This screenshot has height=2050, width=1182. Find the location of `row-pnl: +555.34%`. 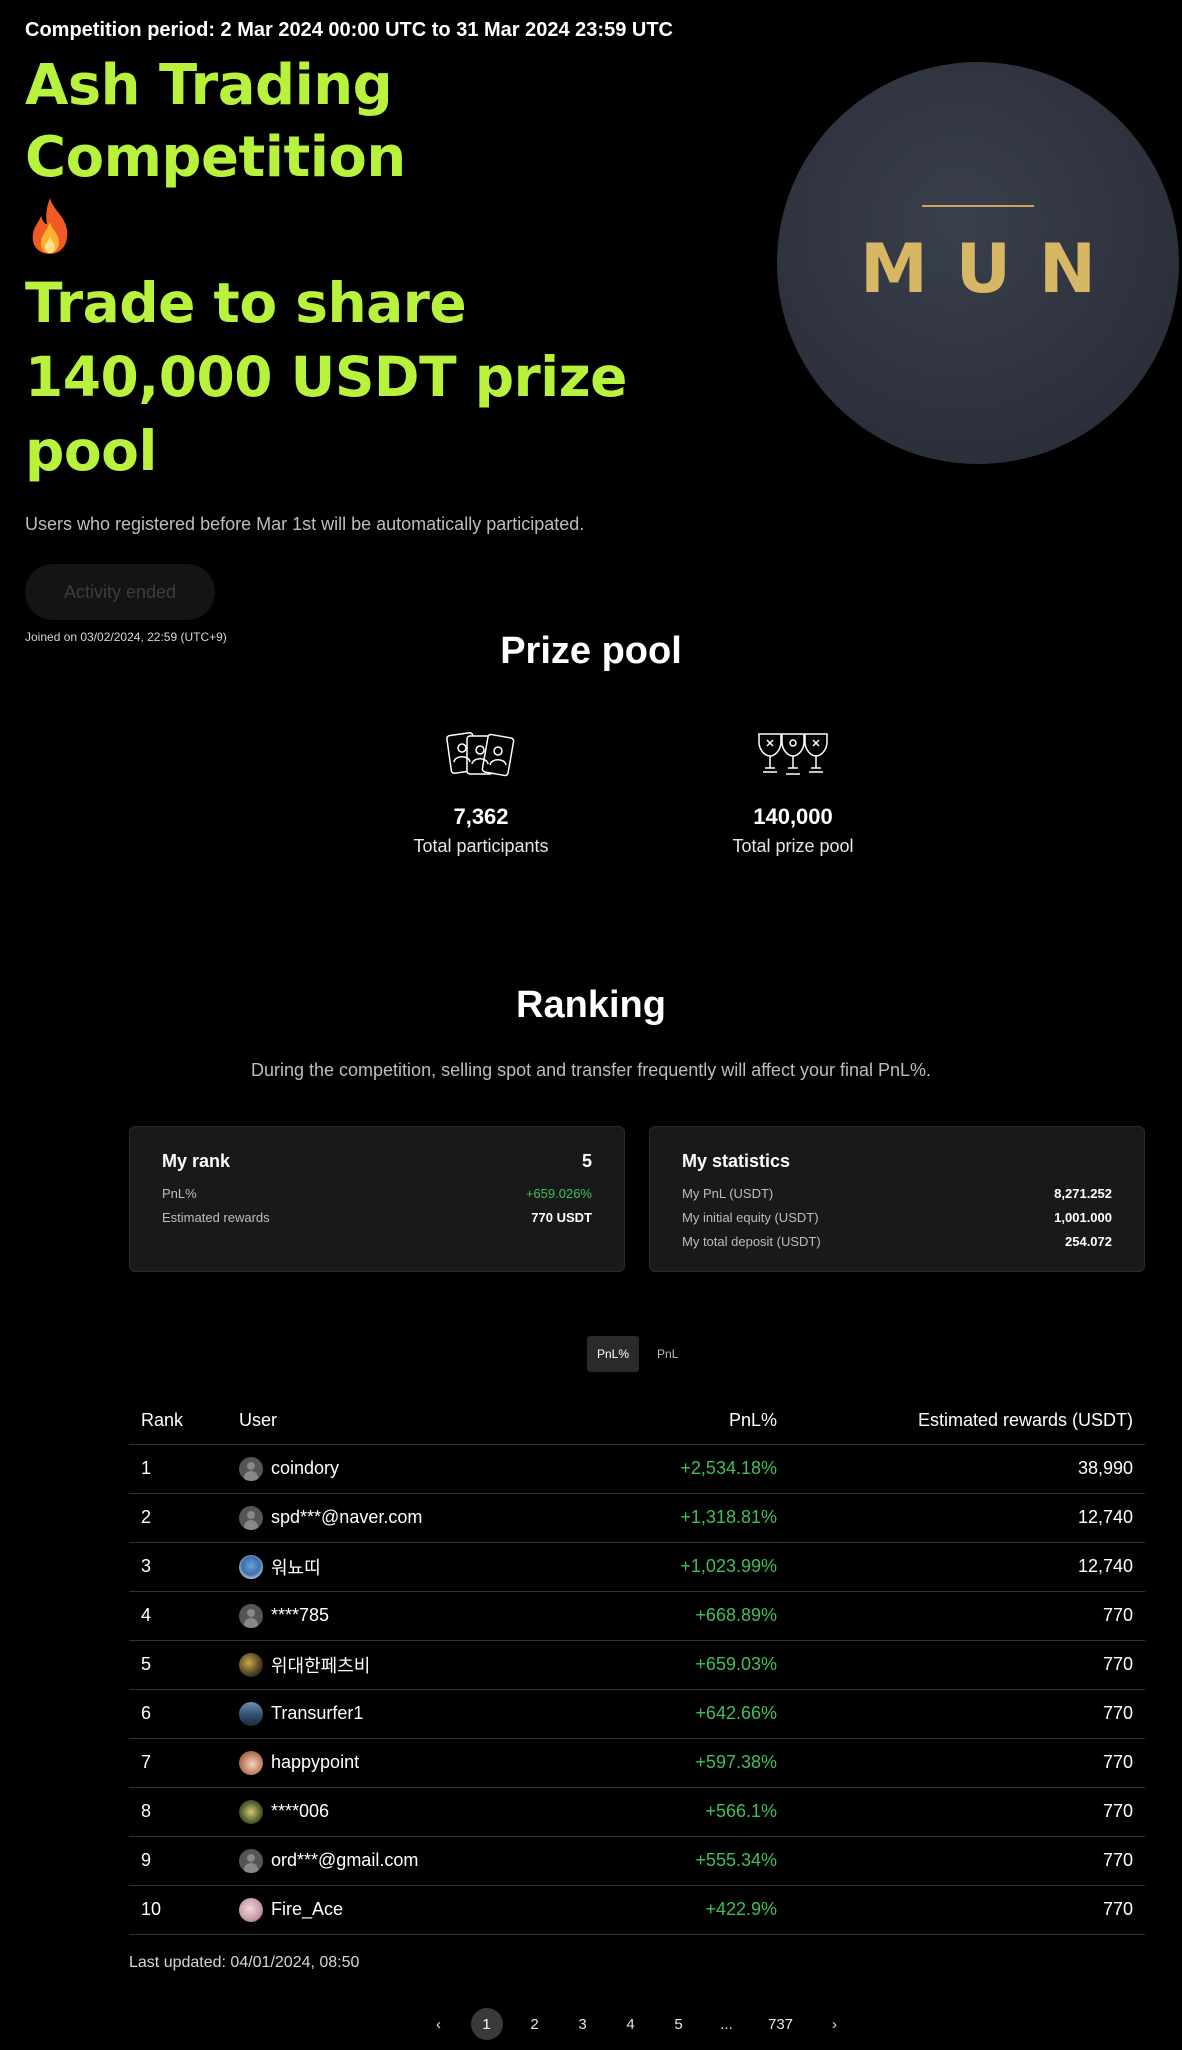

row-pnl: +555.34% is located at coordinates (673, 1861).